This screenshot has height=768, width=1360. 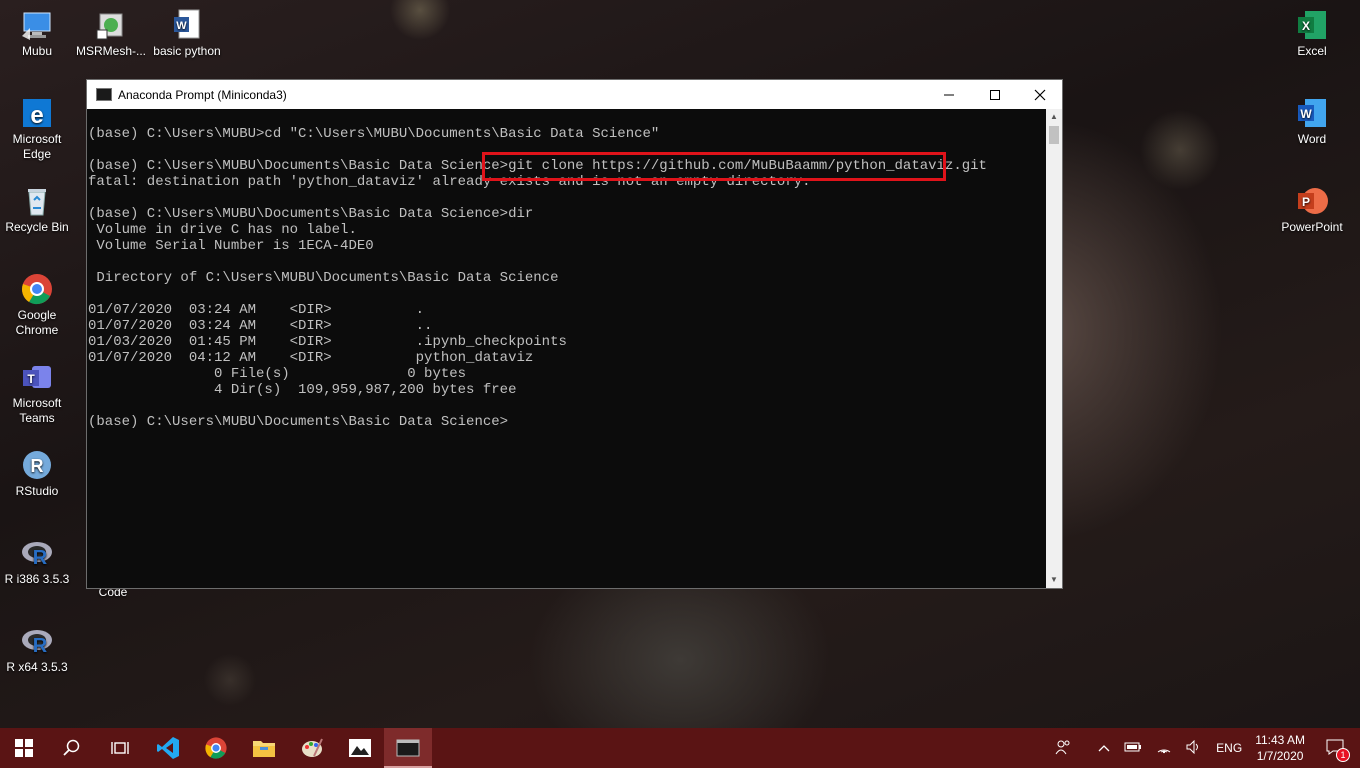 I want to click on taskbar-photos, so click(x=360, y=748).